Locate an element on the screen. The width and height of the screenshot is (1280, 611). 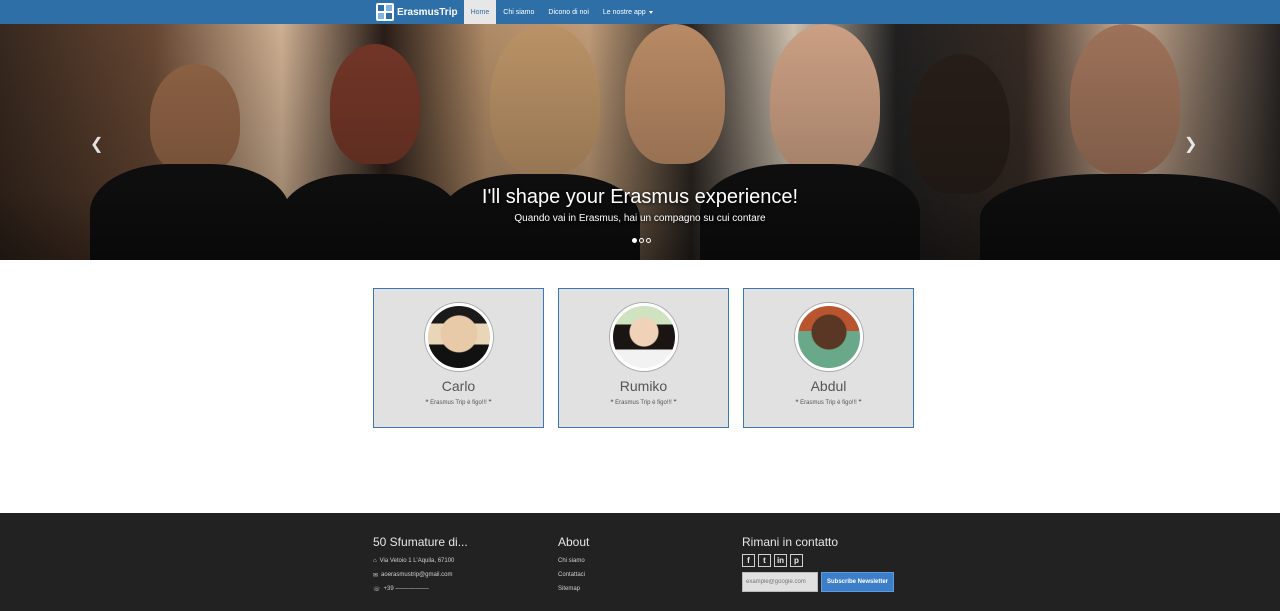
envelope-icon: ✉ is located at coordinates (376, 575).